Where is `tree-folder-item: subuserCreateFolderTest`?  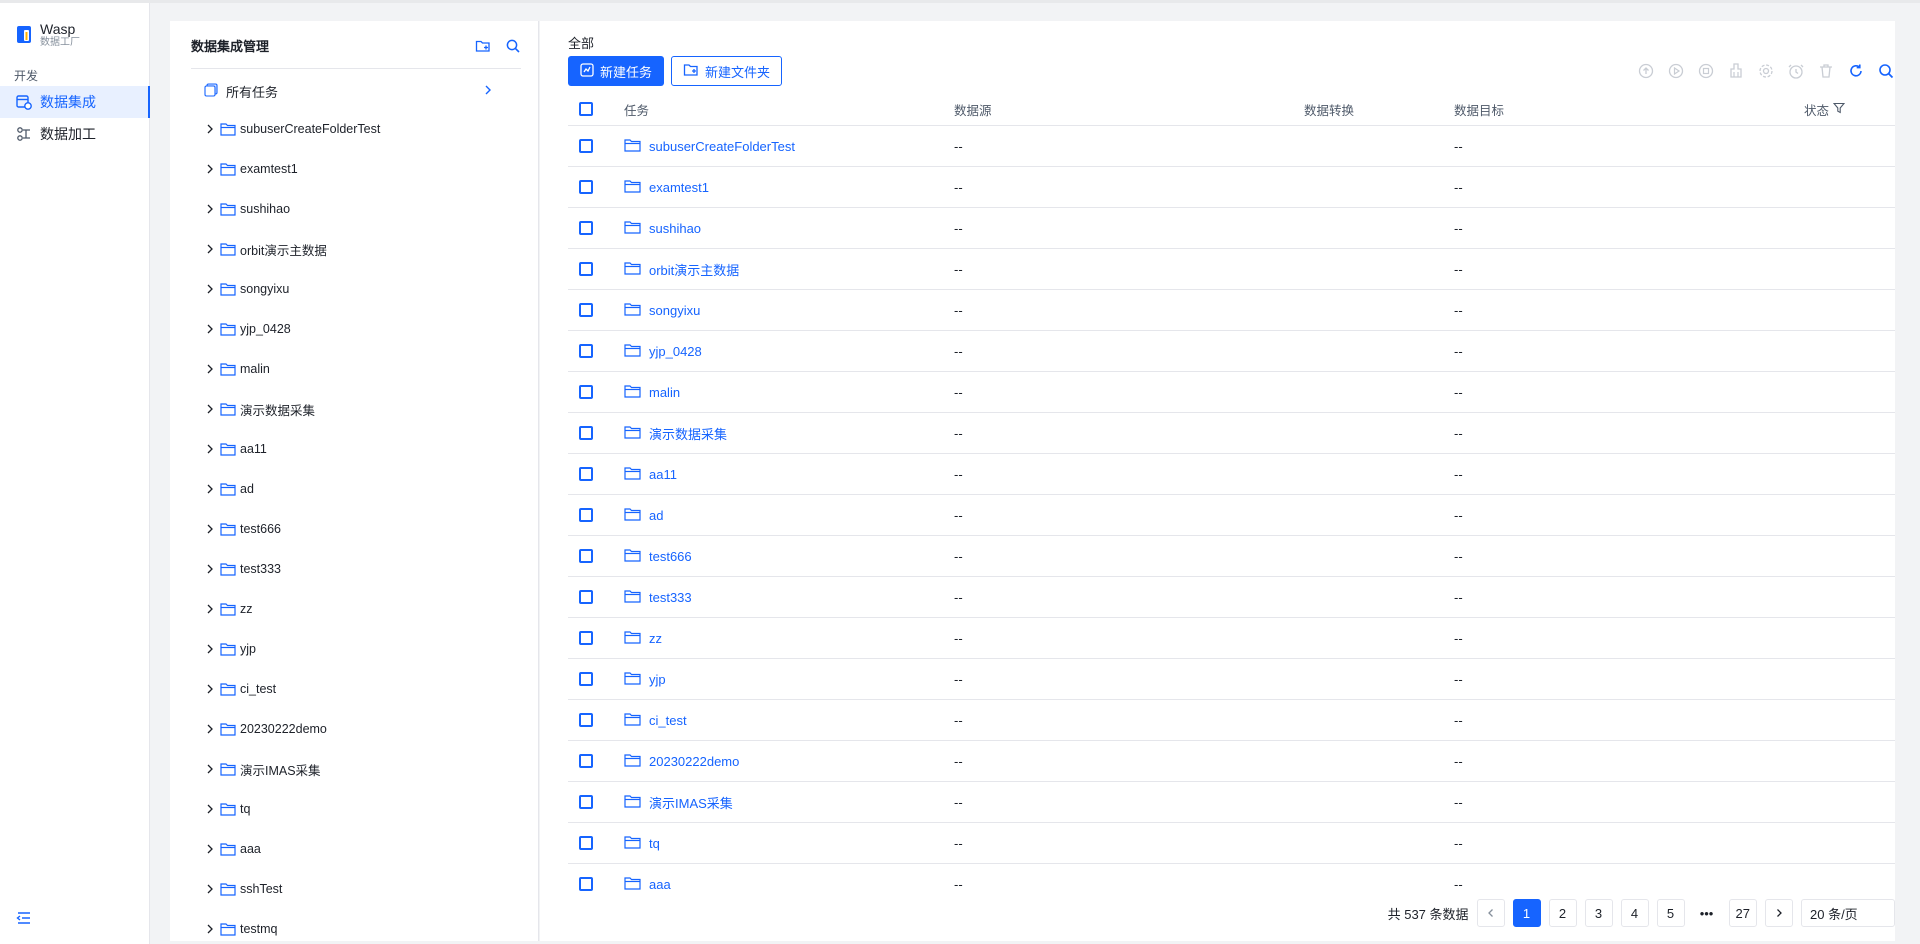
tree-folder-item: subuserCreateFolderTest is located at coordinates (364, 129).